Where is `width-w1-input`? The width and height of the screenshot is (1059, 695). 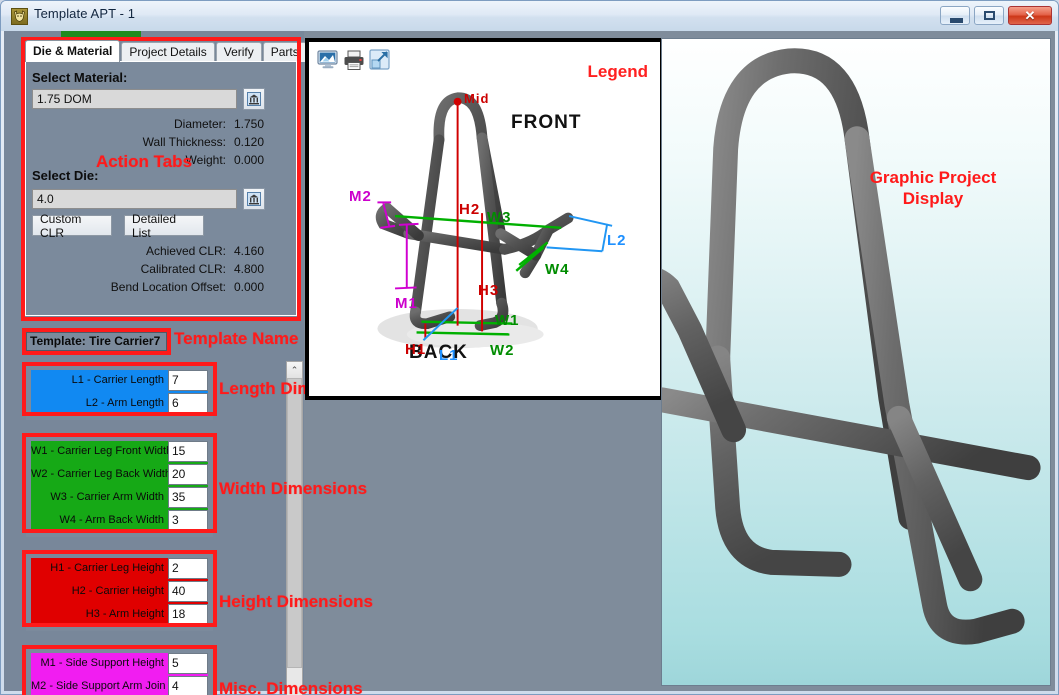 width-w1-input is located at coordinates (188, 451).